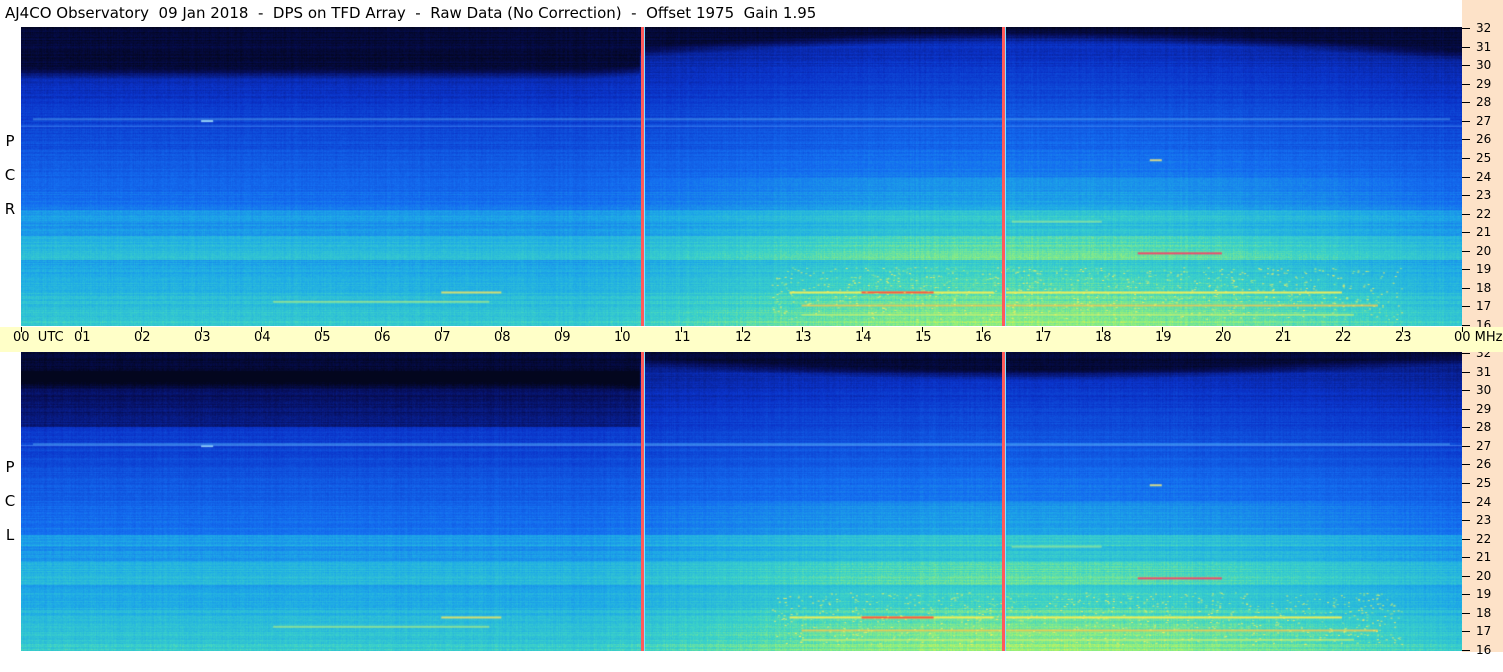  I want to click on rcp-label-r: R, so click(10, 209).